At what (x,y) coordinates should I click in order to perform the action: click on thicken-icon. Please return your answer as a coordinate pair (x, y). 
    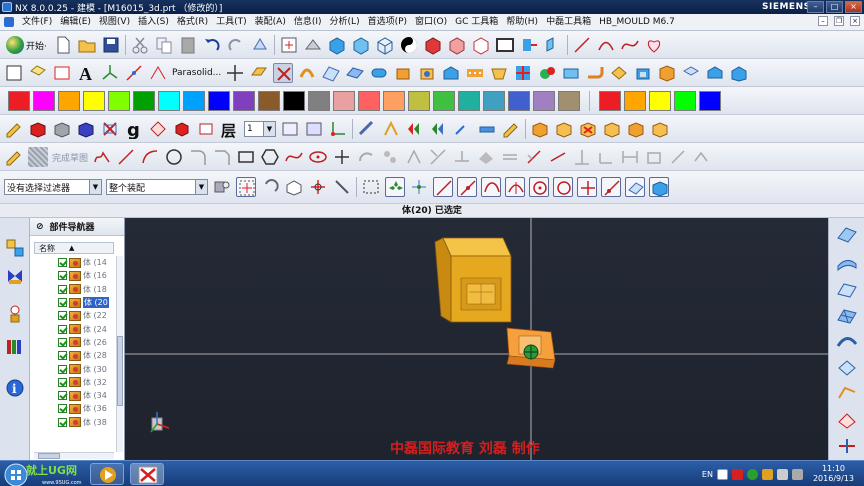
    Looking at the image, I should click on (355, 73).